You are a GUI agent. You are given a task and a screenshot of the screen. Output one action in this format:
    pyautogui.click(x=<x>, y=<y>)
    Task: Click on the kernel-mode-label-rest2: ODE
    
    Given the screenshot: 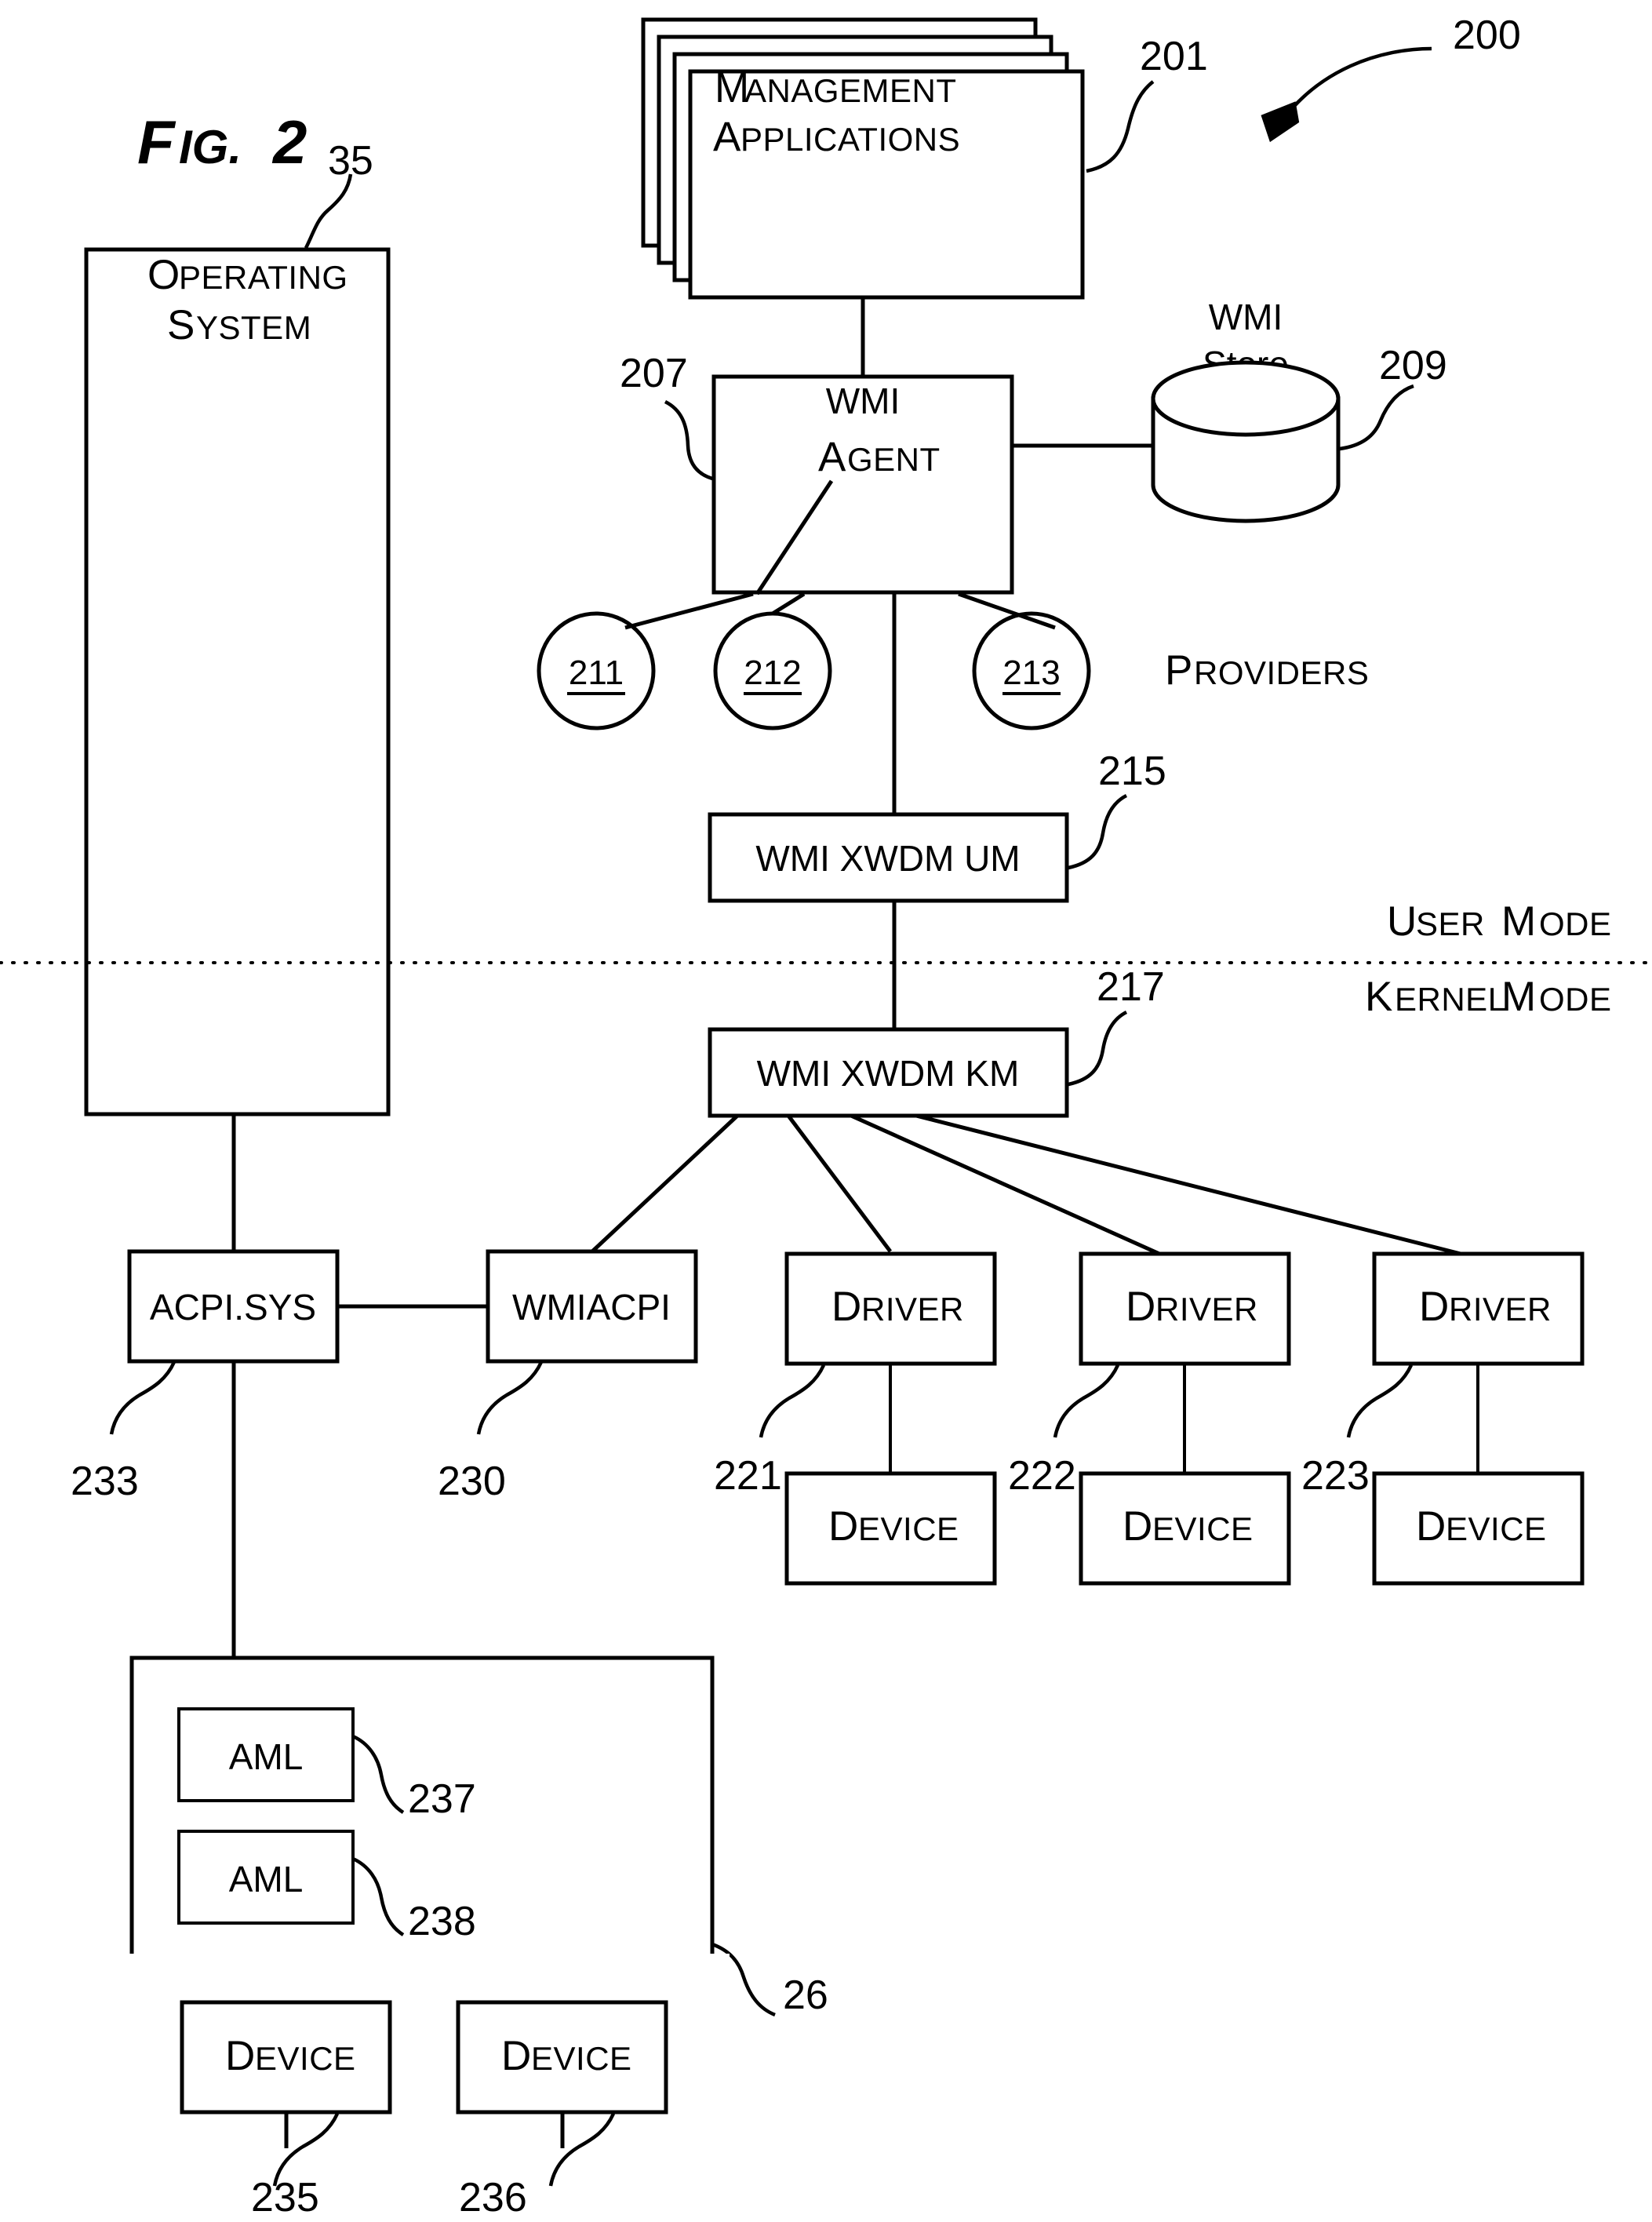 What is the action you would take?
    pyautogui.click(x=1576, y=999)
    